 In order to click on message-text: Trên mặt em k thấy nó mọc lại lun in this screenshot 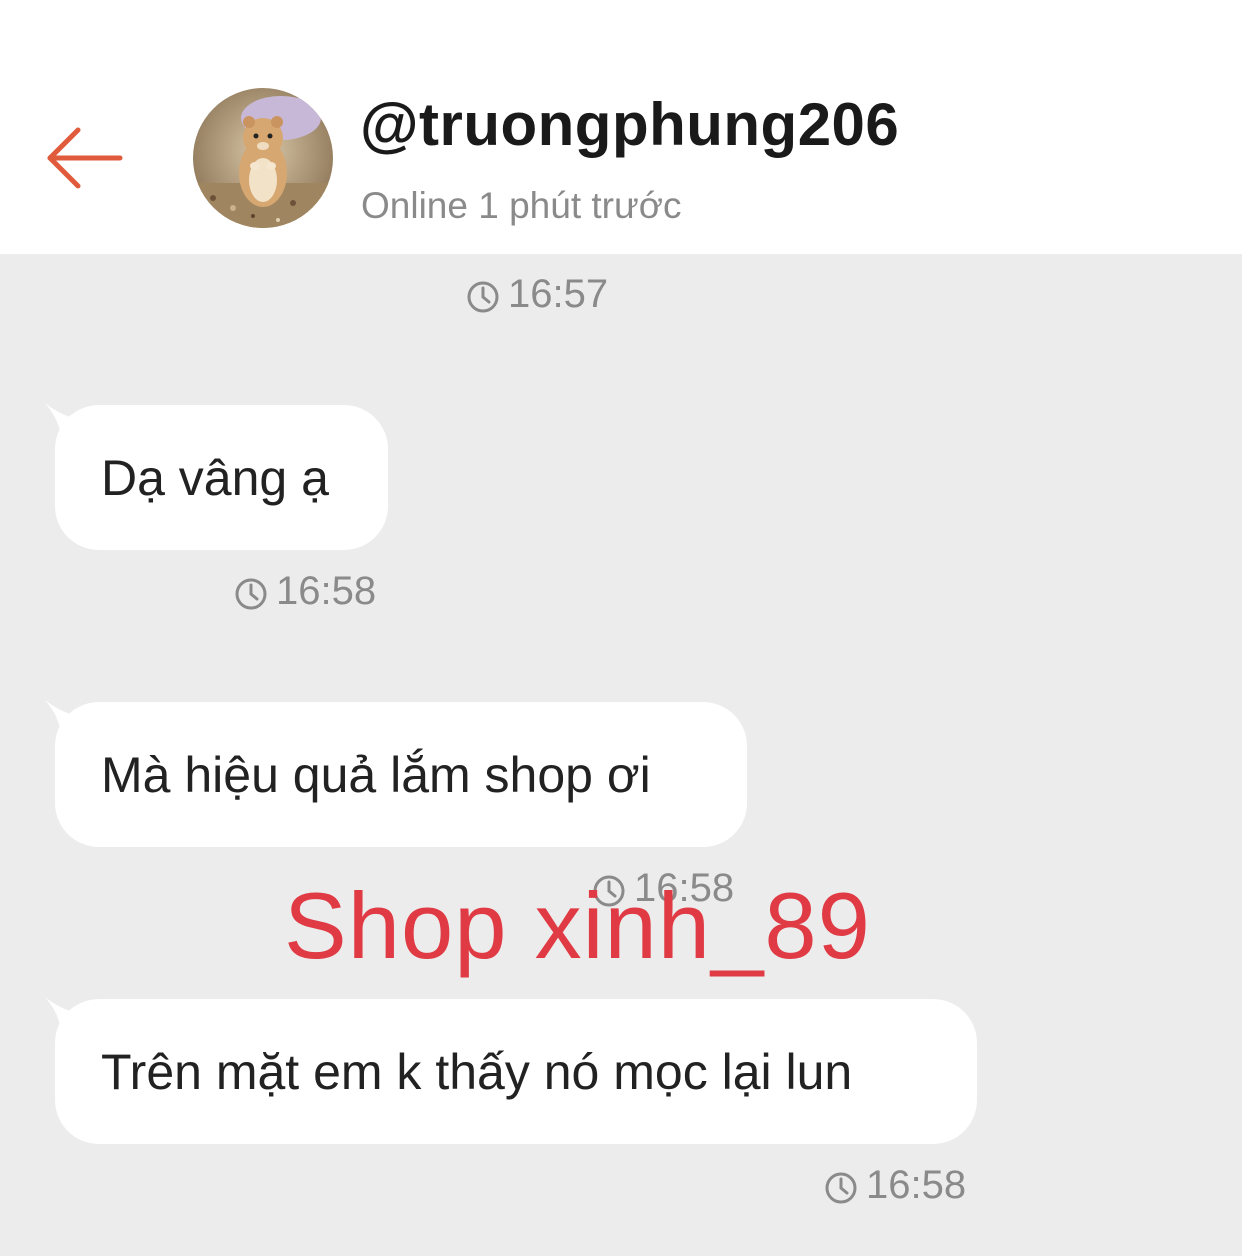, I will do `click(477, 1071)`.